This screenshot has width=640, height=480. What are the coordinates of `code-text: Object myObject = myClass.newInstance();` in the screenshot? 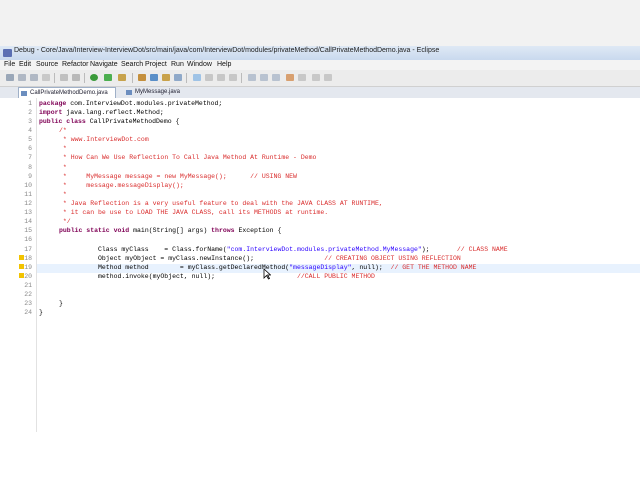 It's located at (211, 258).